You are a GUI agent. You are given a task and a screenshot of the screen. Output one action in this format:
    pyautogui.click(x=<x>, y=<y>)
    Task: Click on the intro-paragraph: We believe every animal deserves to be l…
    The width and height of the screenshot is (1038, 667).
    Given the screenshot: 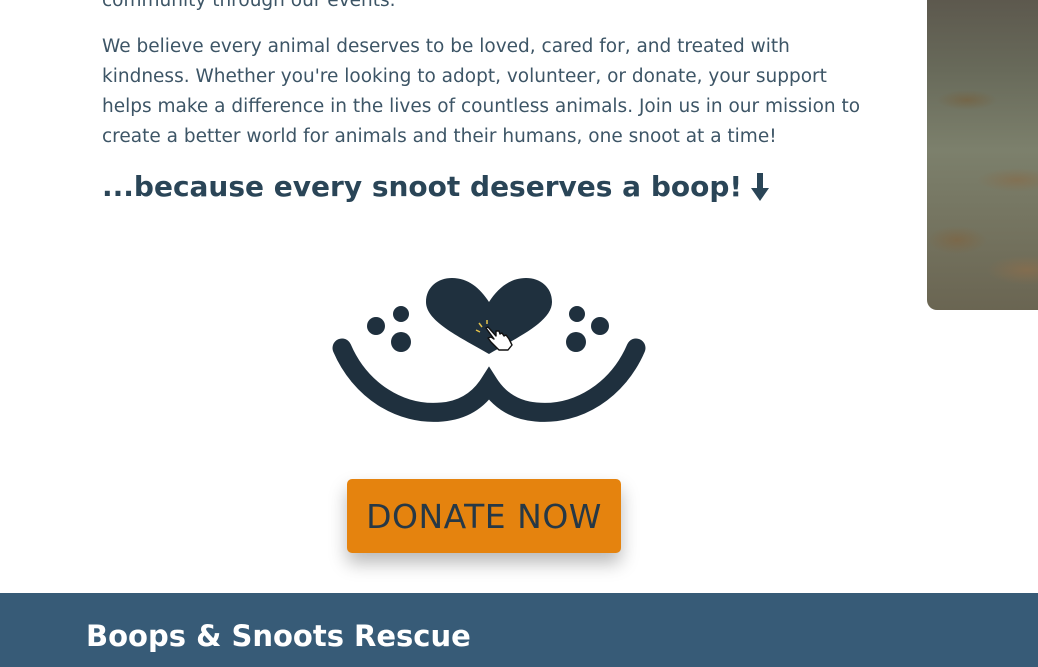 What is the action you would take?
    pyautogui.click(x=481, y=91)
    